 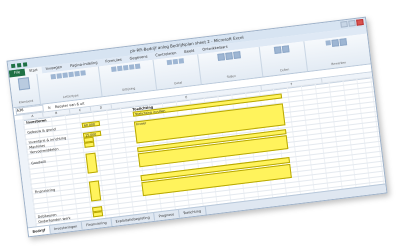 I want to click on conditional-format-icon, so click(x=221, y=57).